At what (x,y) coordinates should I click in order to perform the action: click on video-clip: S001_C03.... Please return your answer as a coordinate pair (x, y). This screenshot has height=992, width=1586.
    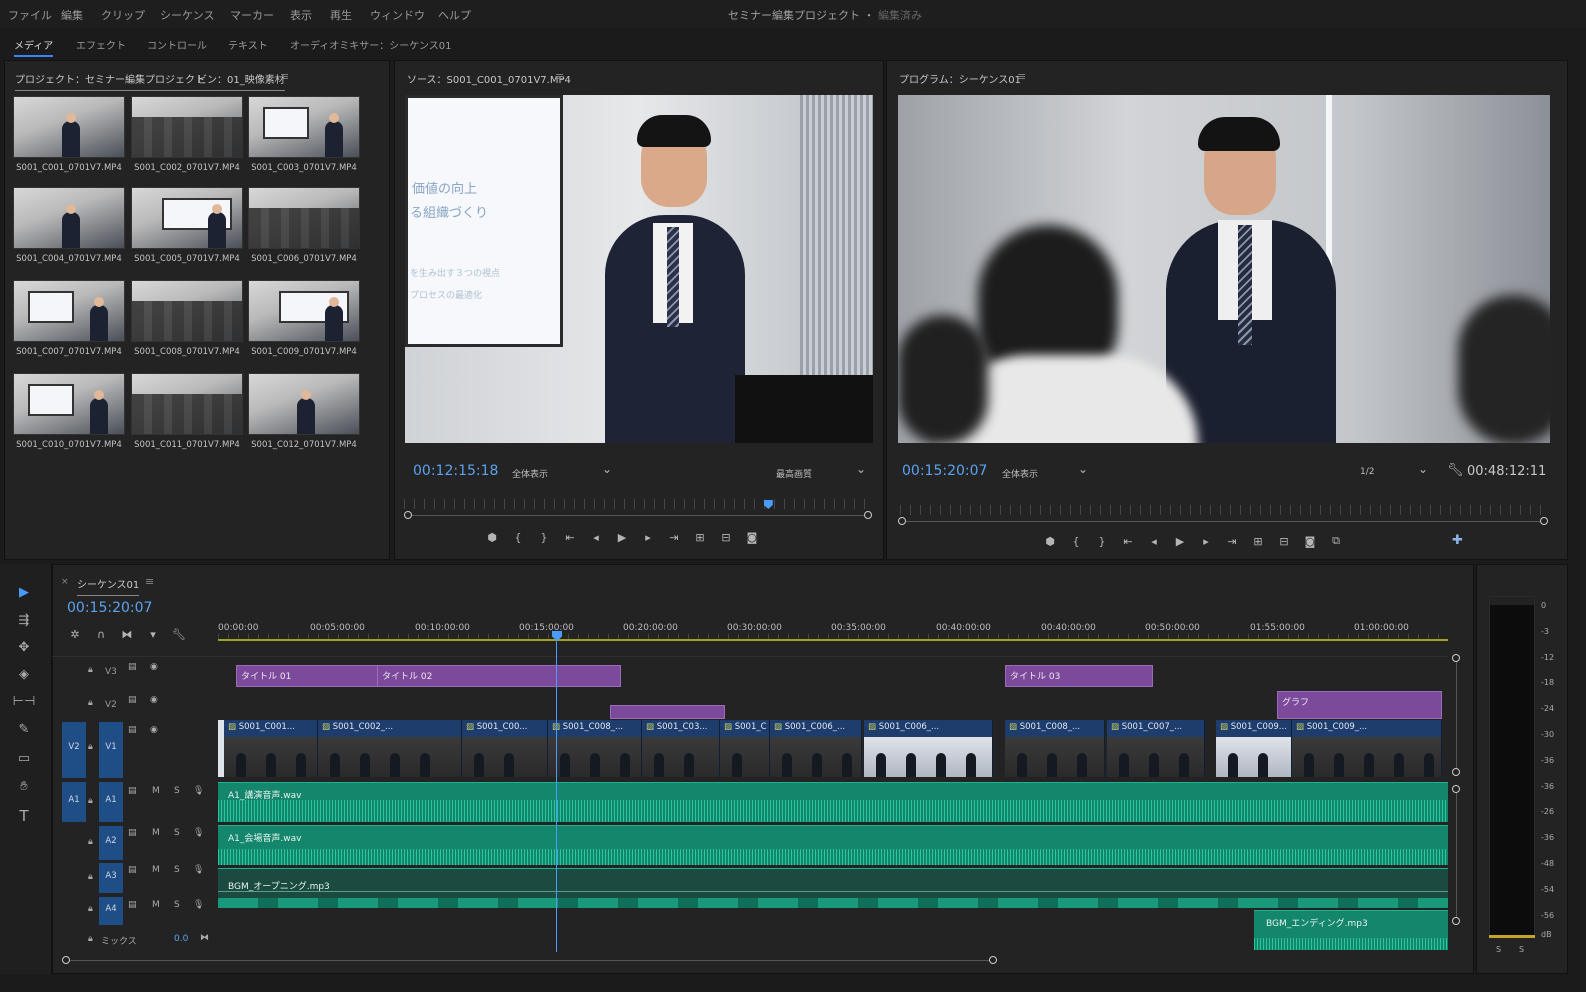
    Looking at the image, I should click on (681, 748).